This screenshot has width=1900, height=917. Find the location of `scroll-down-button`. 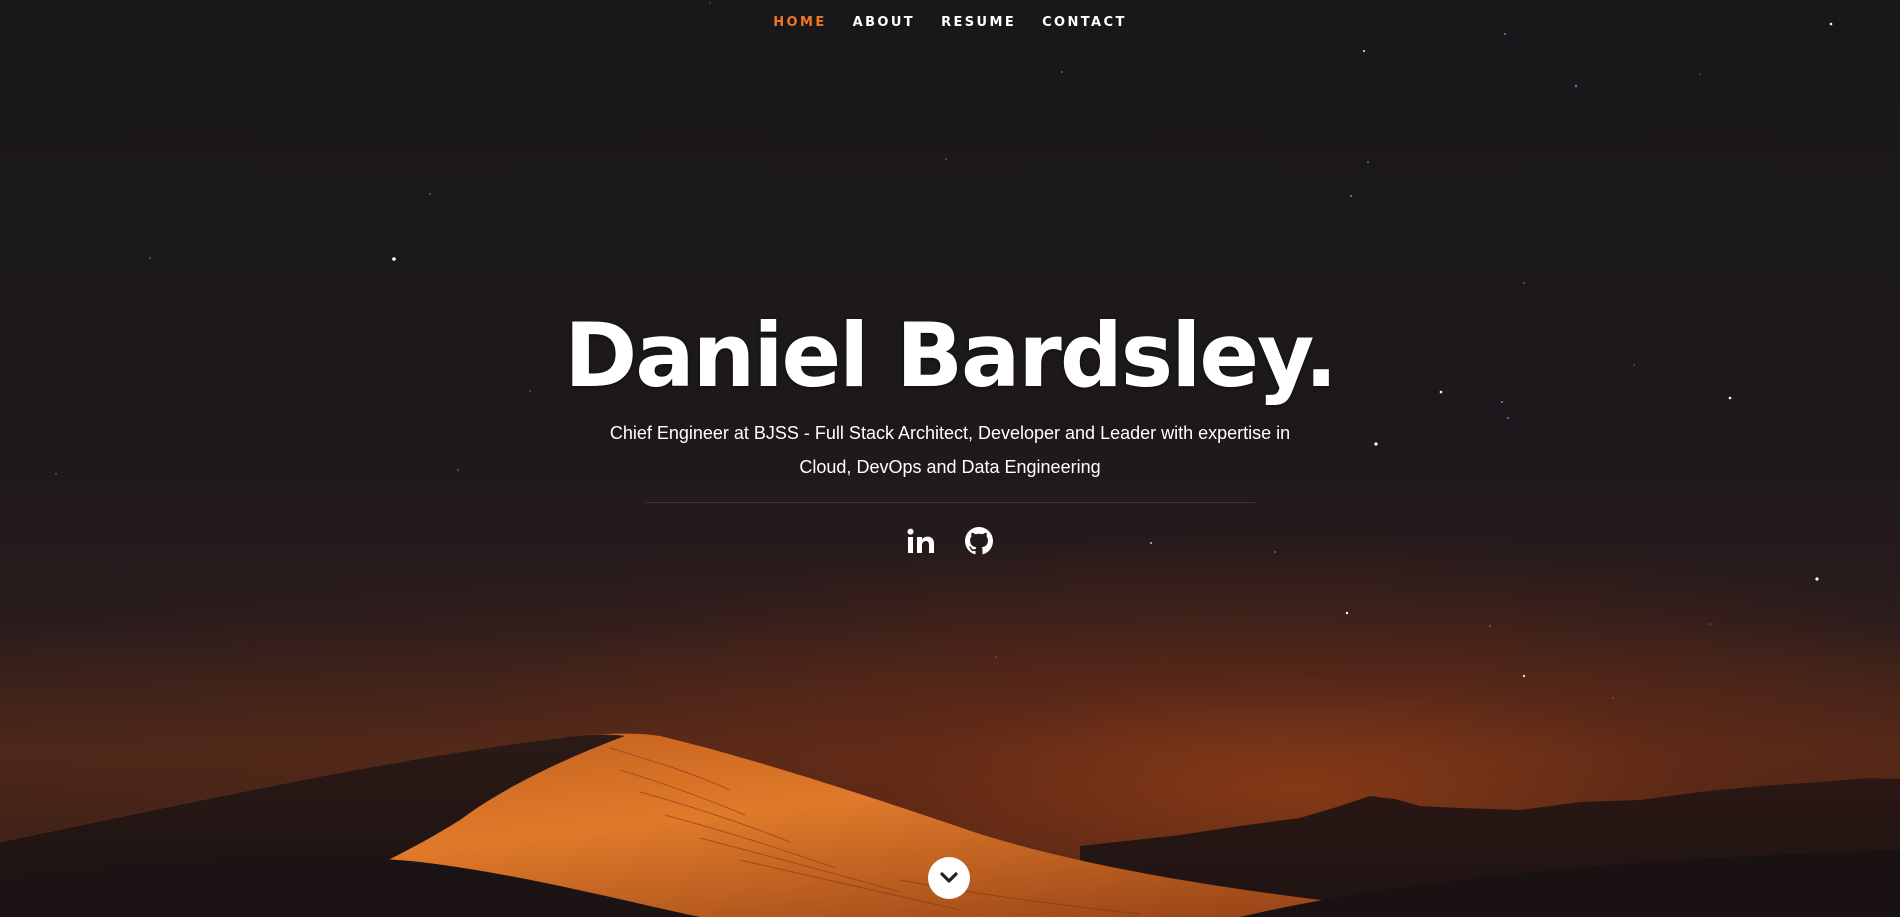

scroll-down-button is located at coordinates (949, 878).